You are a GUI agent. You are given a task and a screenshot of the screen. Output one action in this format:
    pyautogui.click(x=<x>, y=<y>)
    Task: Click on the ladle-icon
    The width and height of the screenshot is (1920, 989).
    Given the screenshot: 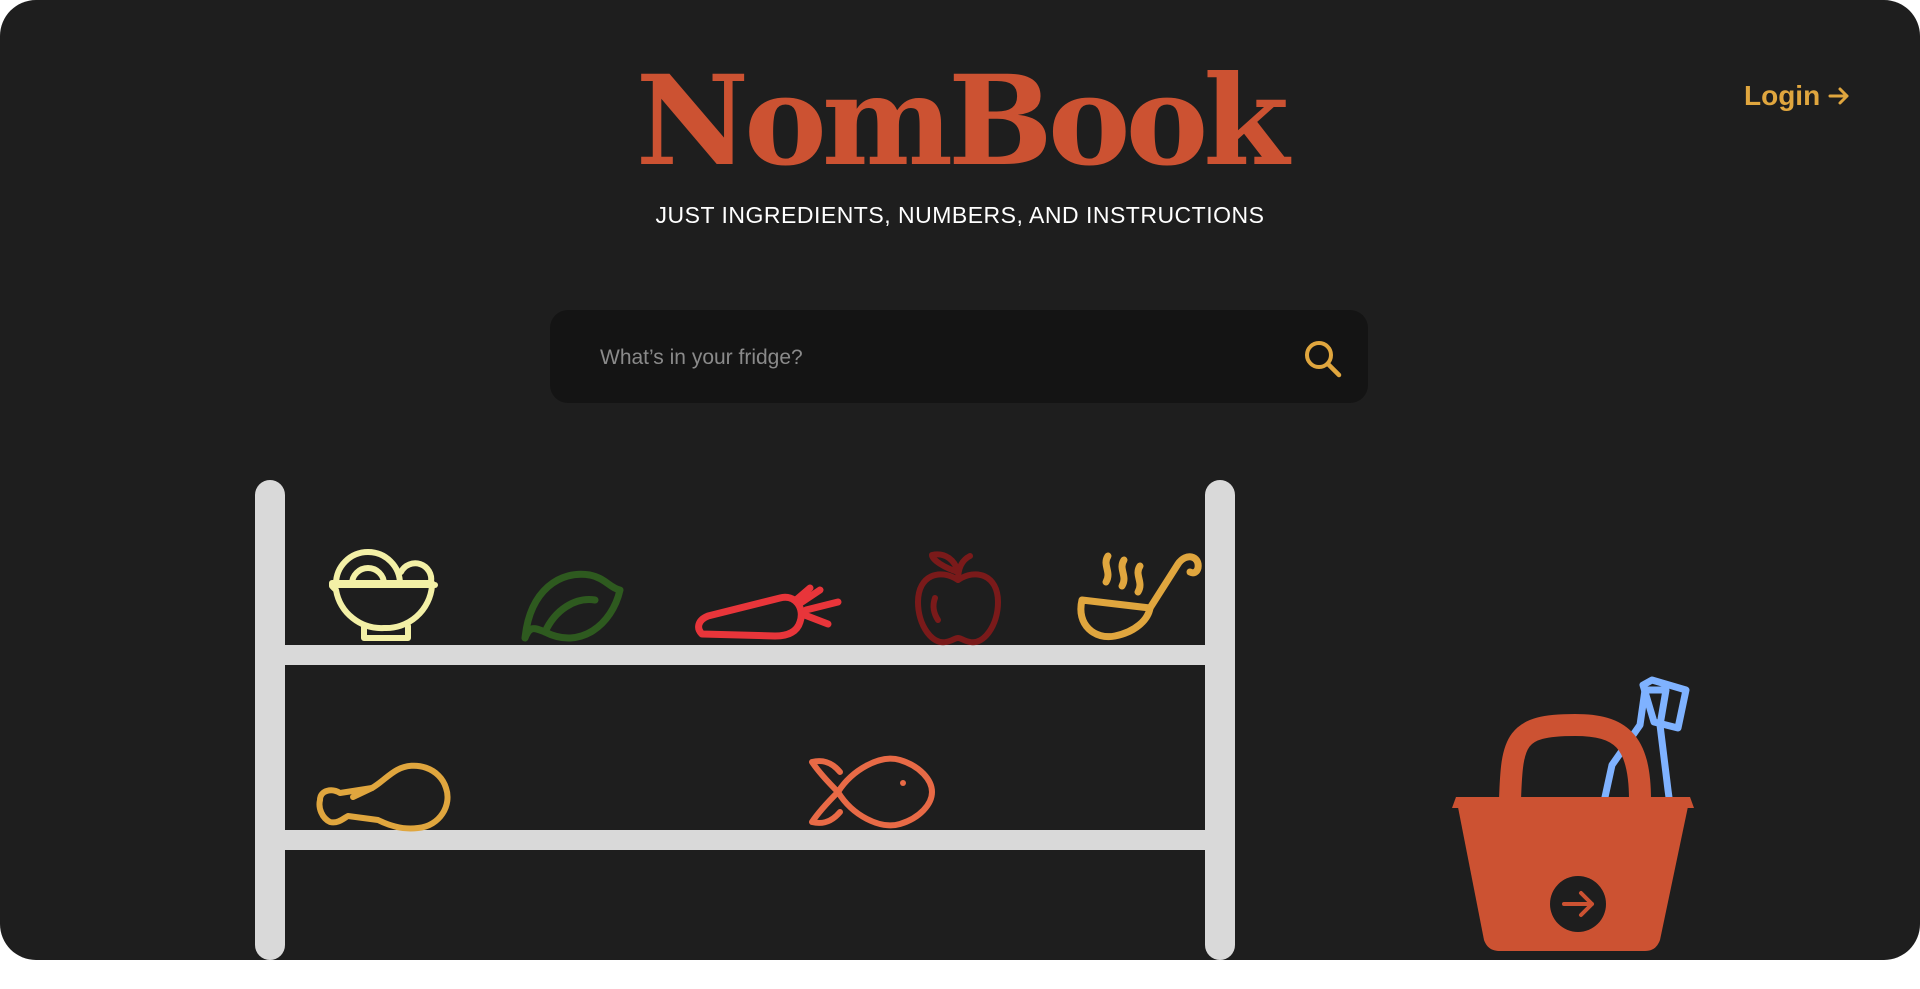 What is the action you would take?
    pyautogui.click(x=1139, y=596)
    